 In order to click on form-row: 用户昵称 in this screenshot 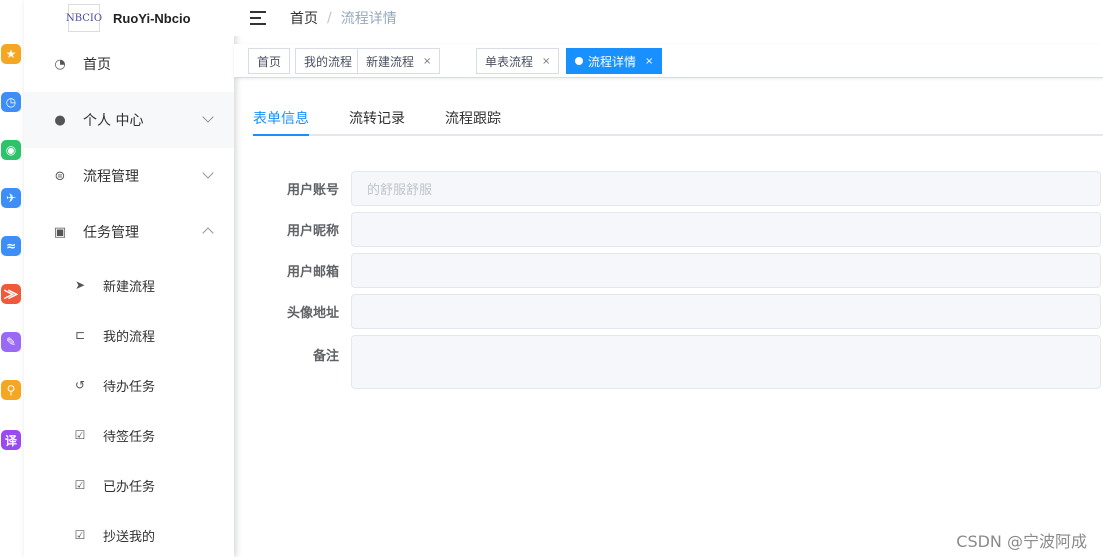, I will do `click(677, 229)`.